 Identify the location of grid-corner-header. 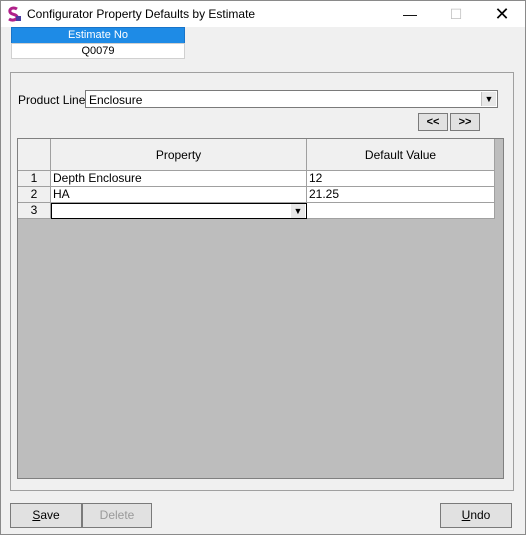
(34, 155).